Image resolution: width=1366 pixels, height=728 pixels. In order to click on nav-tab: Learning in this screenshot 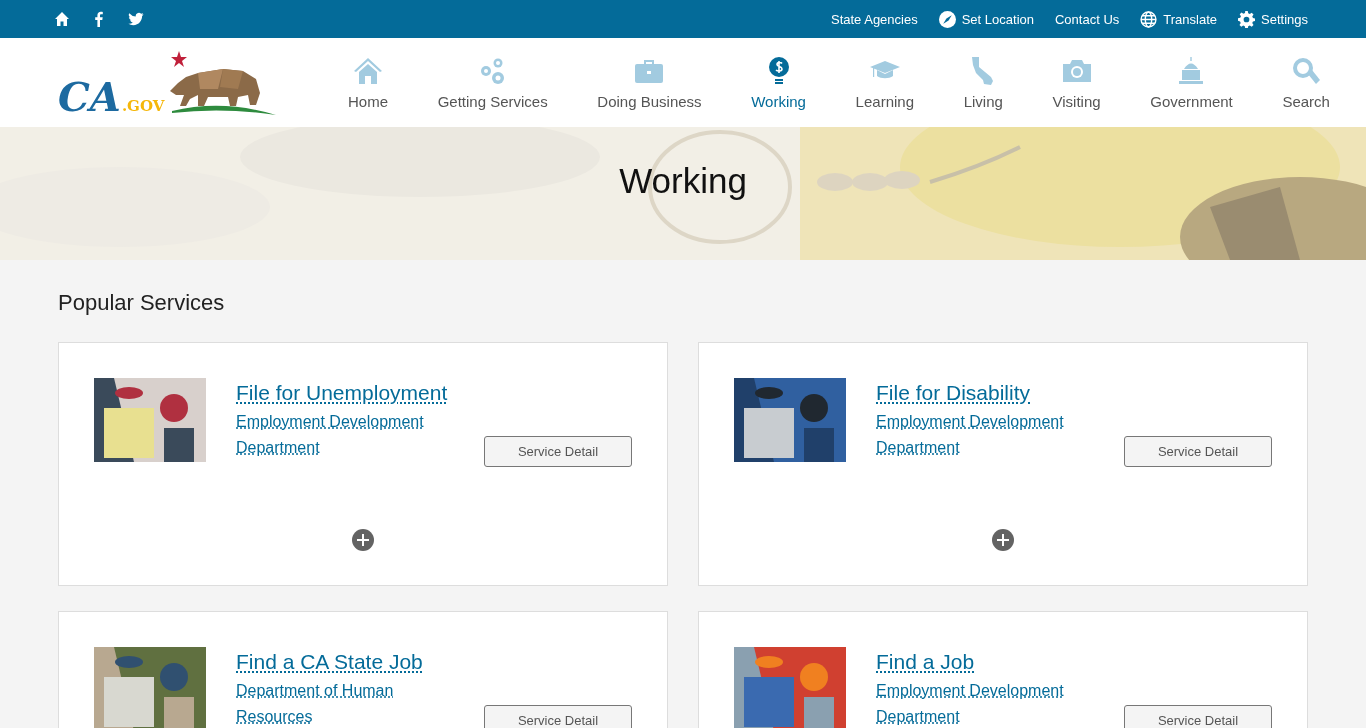, I will do `click(884, 82)`.